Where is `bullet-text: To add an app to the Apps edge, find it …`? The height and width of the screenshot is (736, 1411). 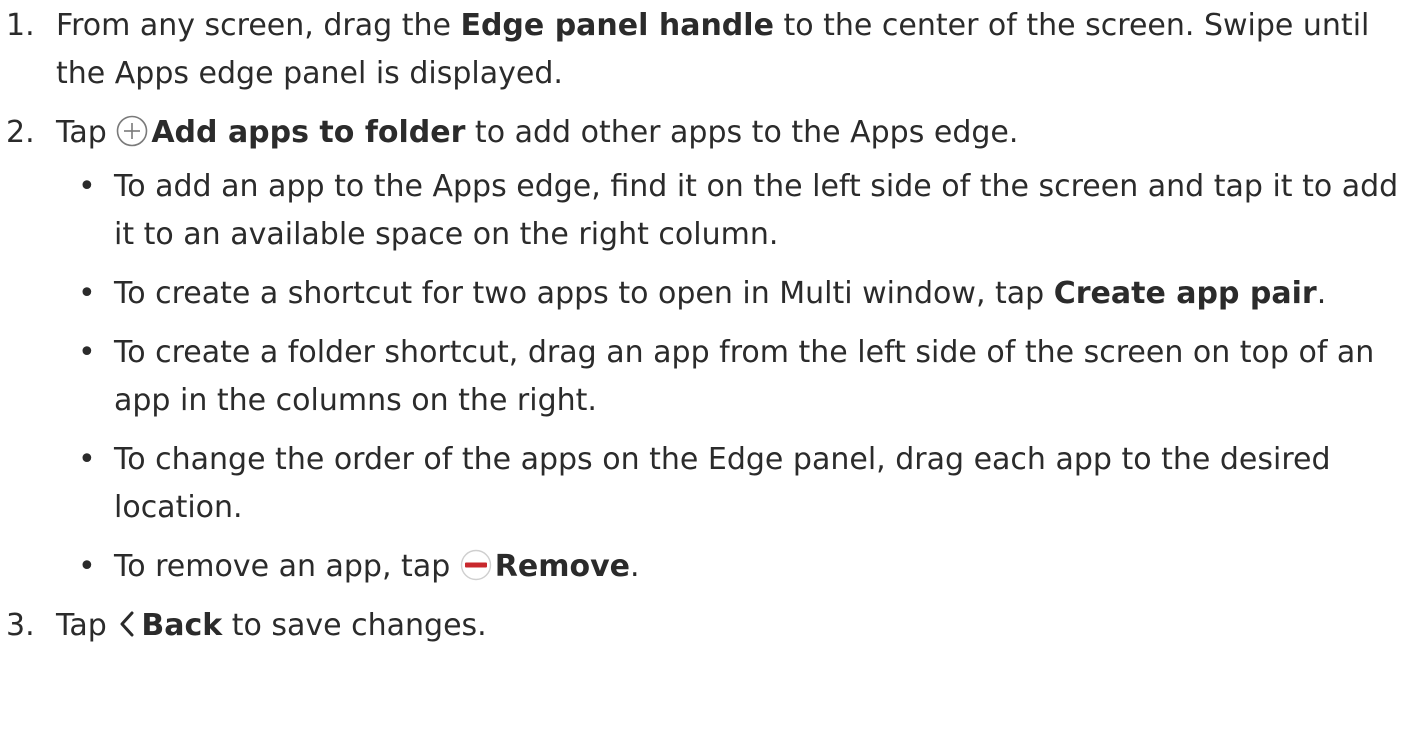
bullet-text: To add an app to the Apps edge, find it … is located at coordinates (756, 210).